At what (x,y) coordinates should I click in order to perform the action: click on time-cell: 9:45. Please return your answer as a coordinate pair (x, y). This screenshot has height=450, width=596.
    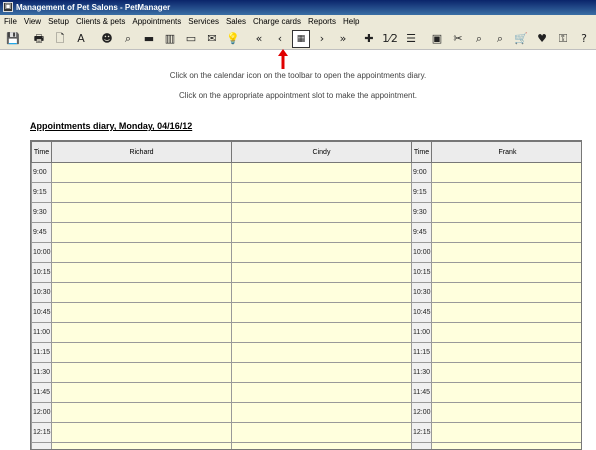
    Looking at the image, I should click on (41, 232).